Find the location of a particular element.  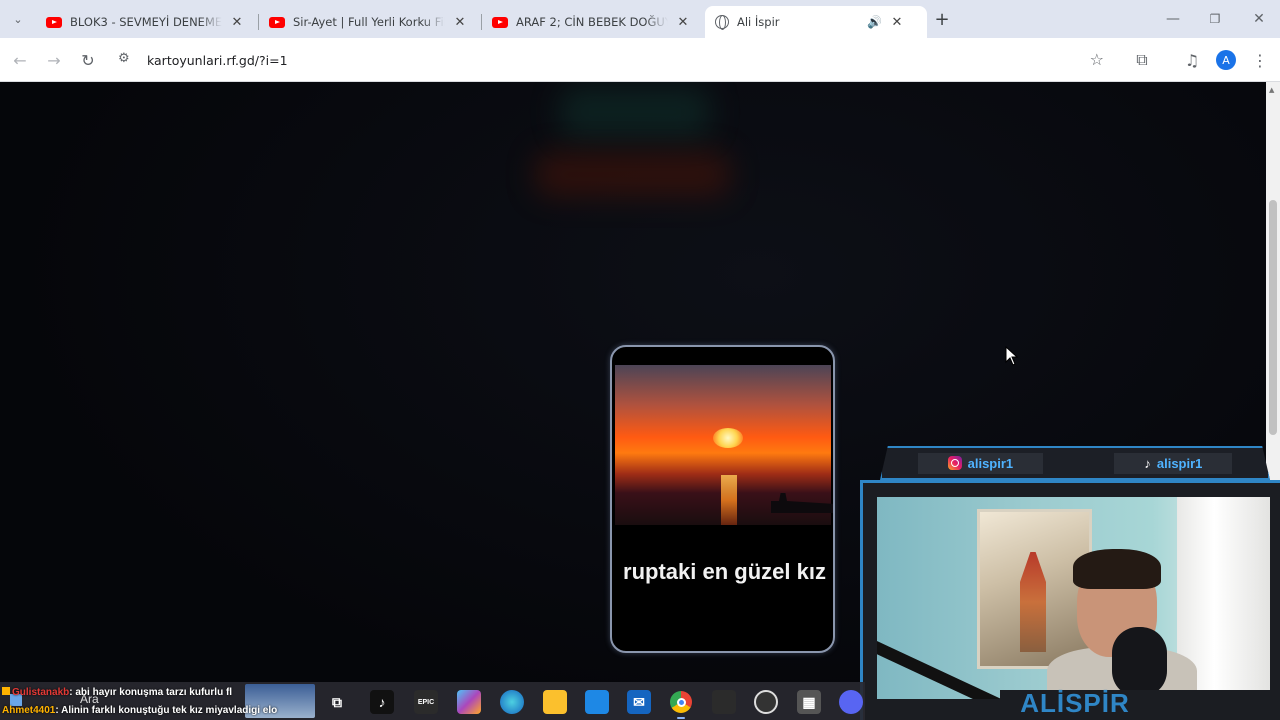

tab-title: Sir-Ayet | Full Yerli Korku Filmi ( is located at coordinates (369, 22).